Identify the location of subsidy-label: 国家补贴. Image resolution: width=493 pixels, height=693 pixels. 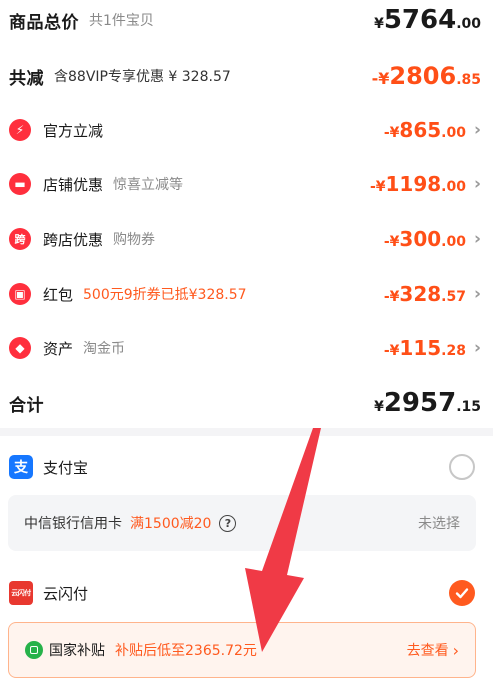
(77, 651).